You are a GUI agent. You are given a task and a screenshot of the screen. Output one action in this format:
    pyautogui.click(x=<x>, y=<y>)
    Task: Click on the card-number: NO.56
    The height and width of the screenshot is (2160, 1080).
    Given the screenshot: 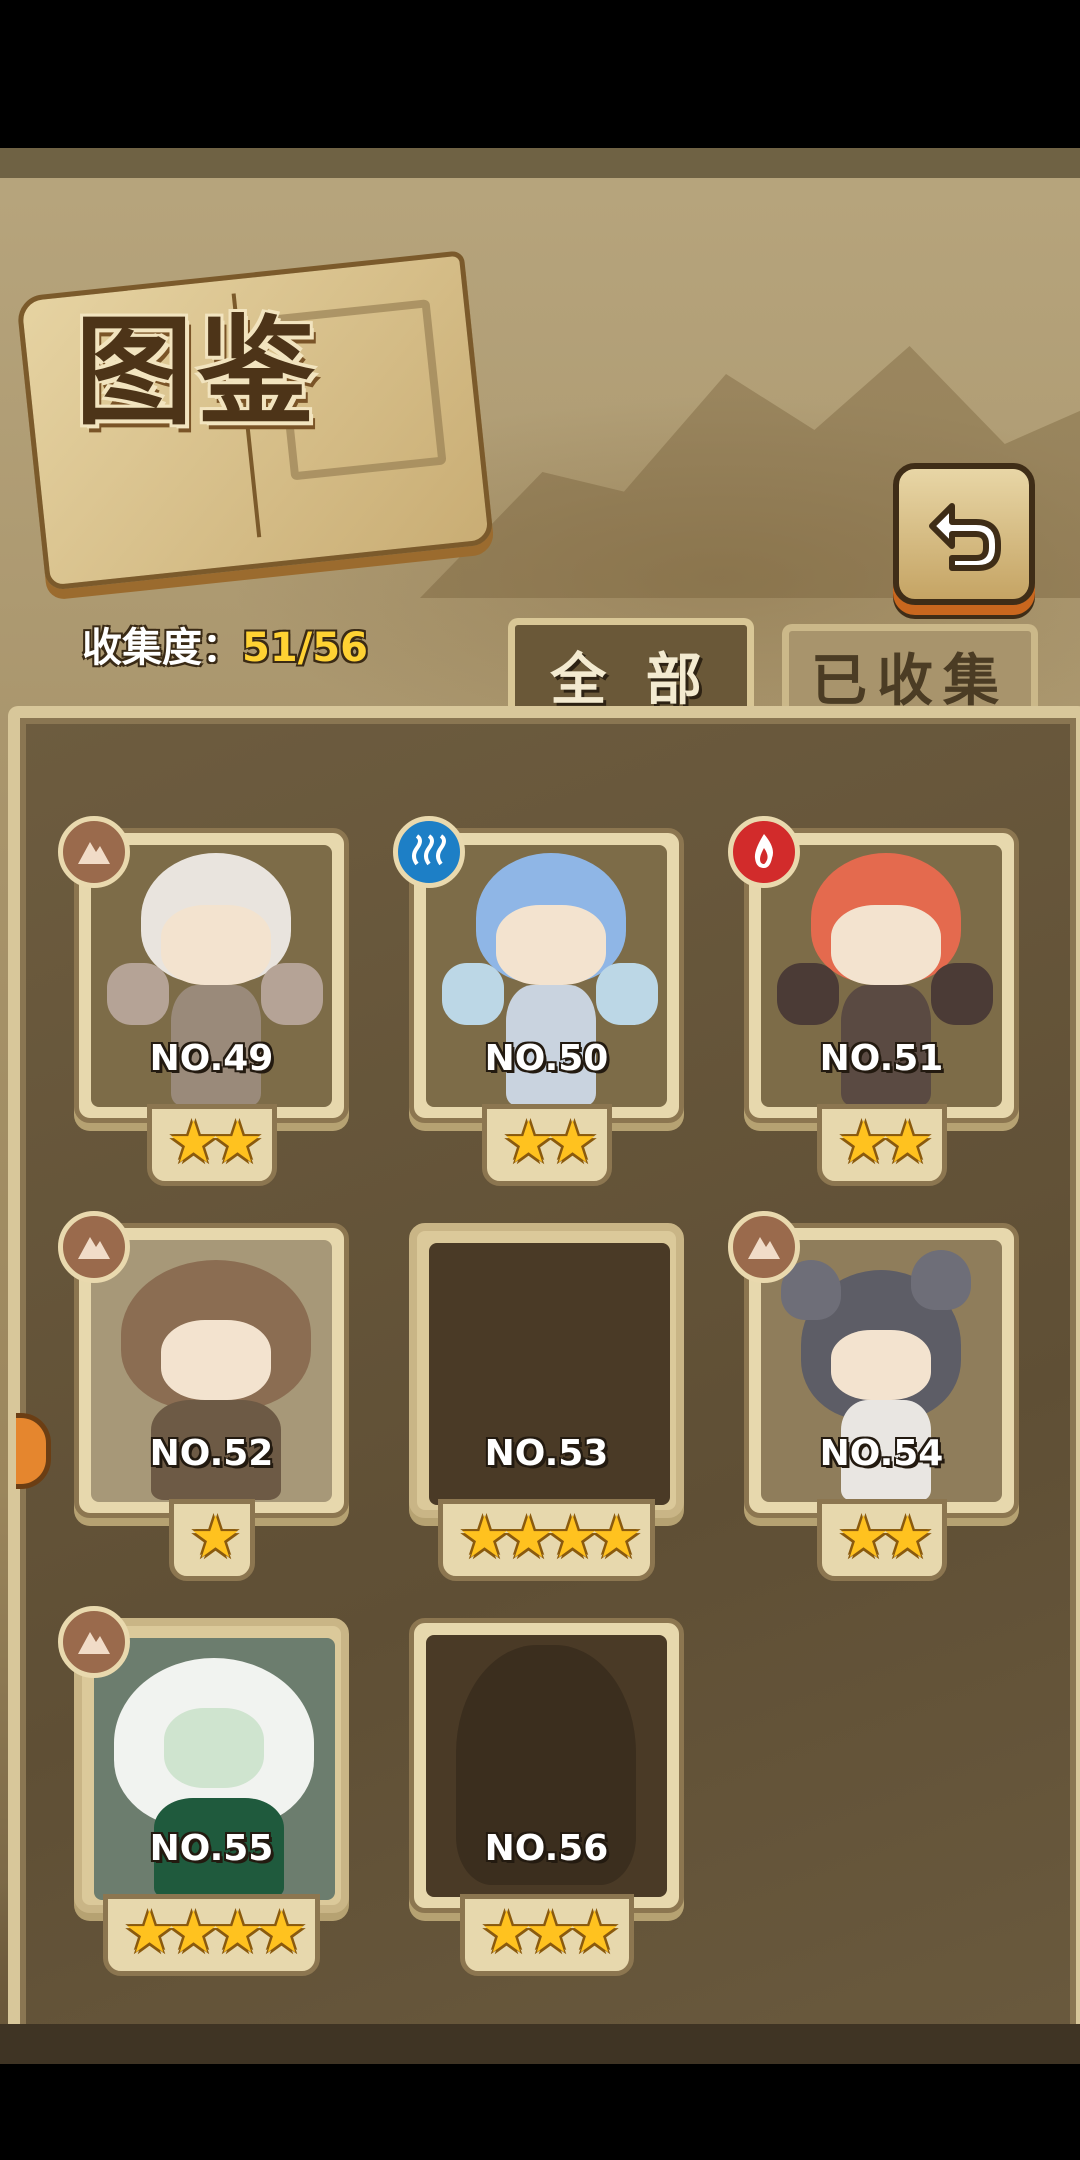 What is the action you would take?
    pyautogui.click(x=546, y=1848)
    